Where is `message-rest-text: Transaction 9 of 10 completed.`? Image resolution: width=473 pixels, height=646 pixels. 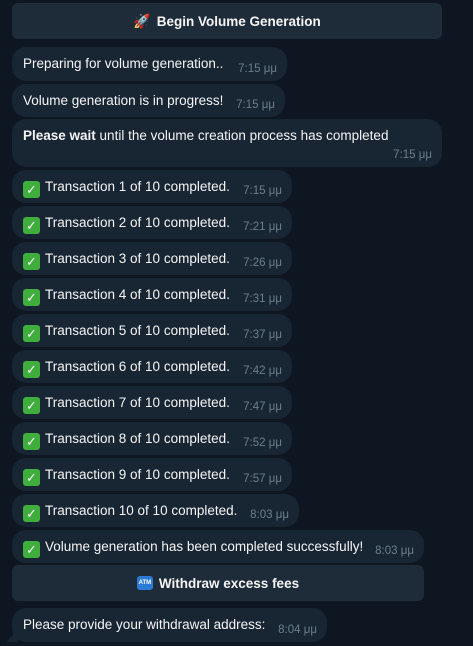
message-rest-text: Transaction 9 of 10 completed. is located at coordinates (137, 474).